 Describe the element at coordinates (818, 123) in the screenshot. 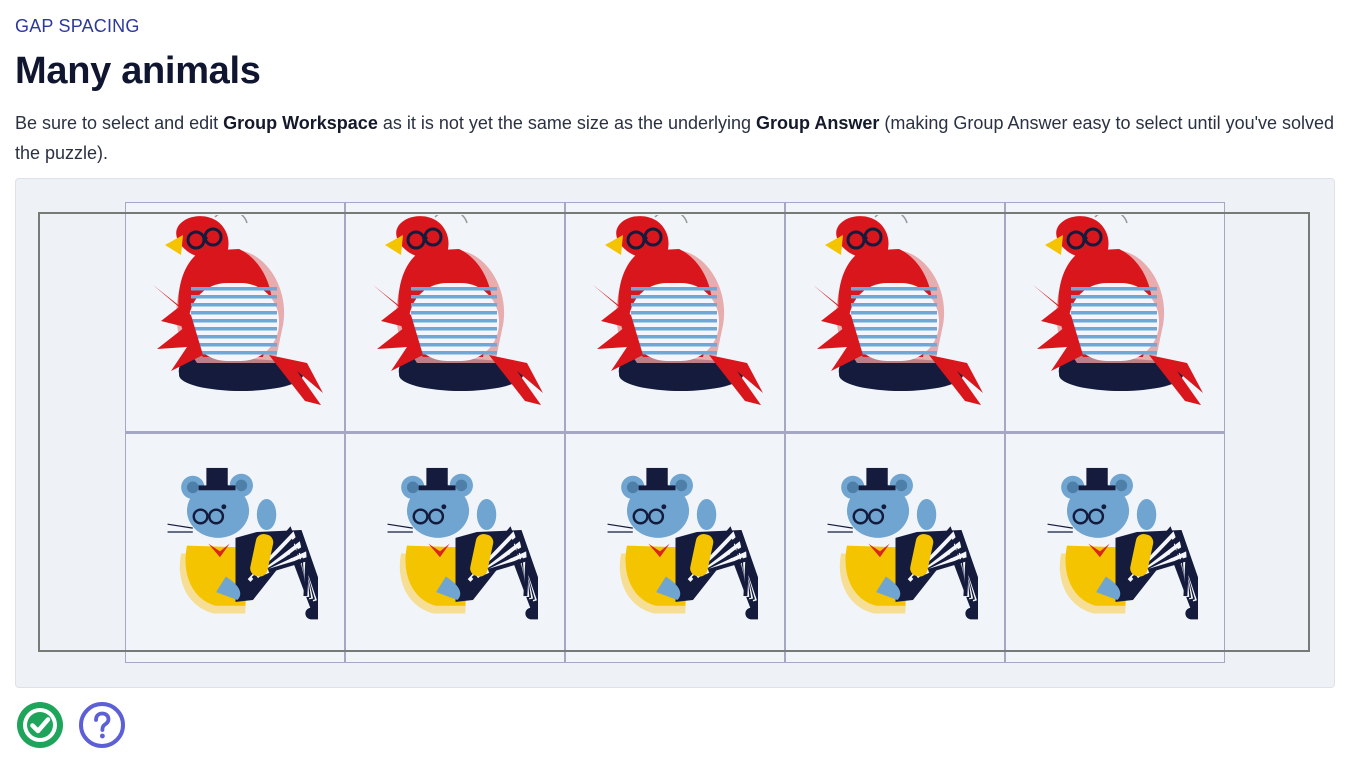

I see `instructions-bold-answer: Group Answer` at that location.